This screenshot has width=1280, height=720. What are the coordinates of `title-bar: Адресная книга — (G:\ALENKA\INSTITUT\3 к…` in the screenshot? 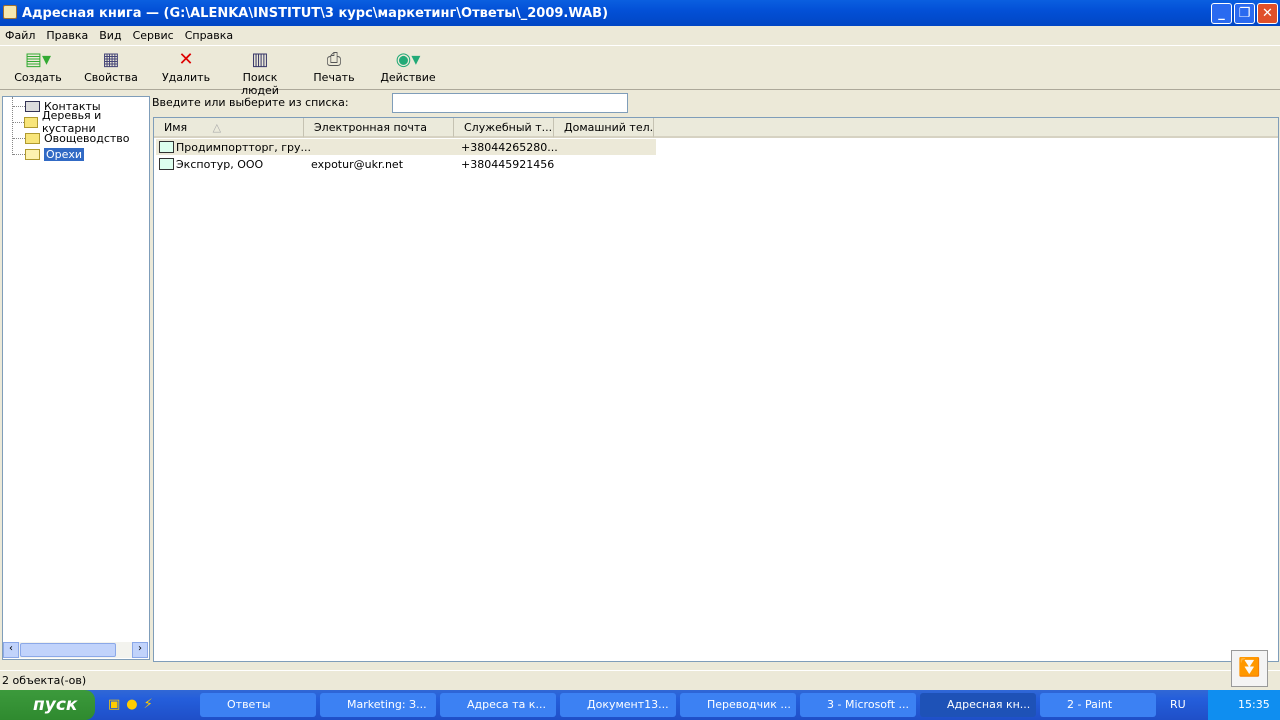 It's located at (640, 13).